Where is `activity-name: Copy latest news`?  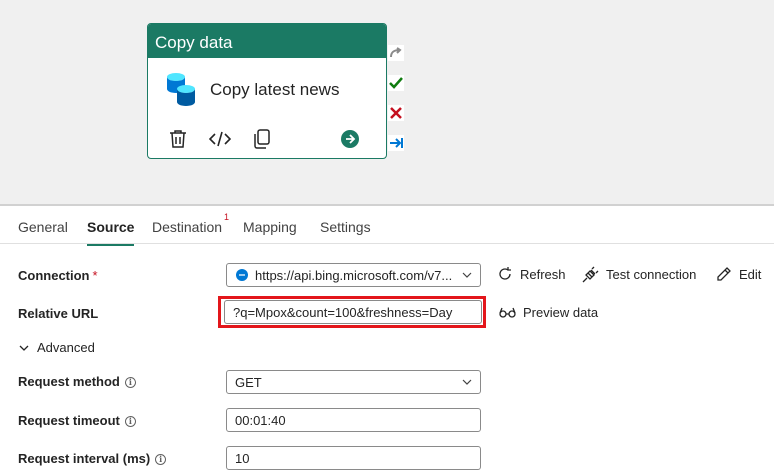 activity-name: Copy latest news is located at coordinates (275, 89).